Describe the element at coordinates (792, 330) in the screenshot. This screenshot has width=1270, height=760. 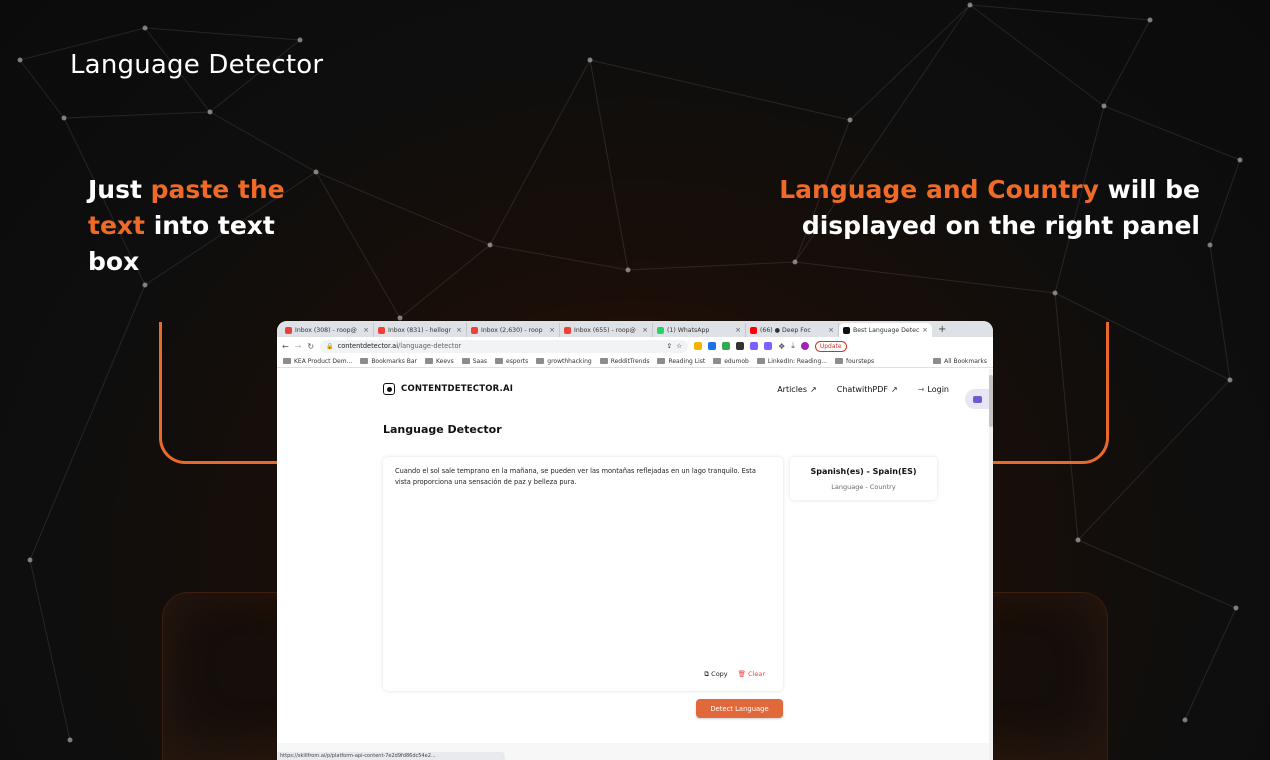
I see `browser-tab: (66) ● Deep Foc ×` at that location.